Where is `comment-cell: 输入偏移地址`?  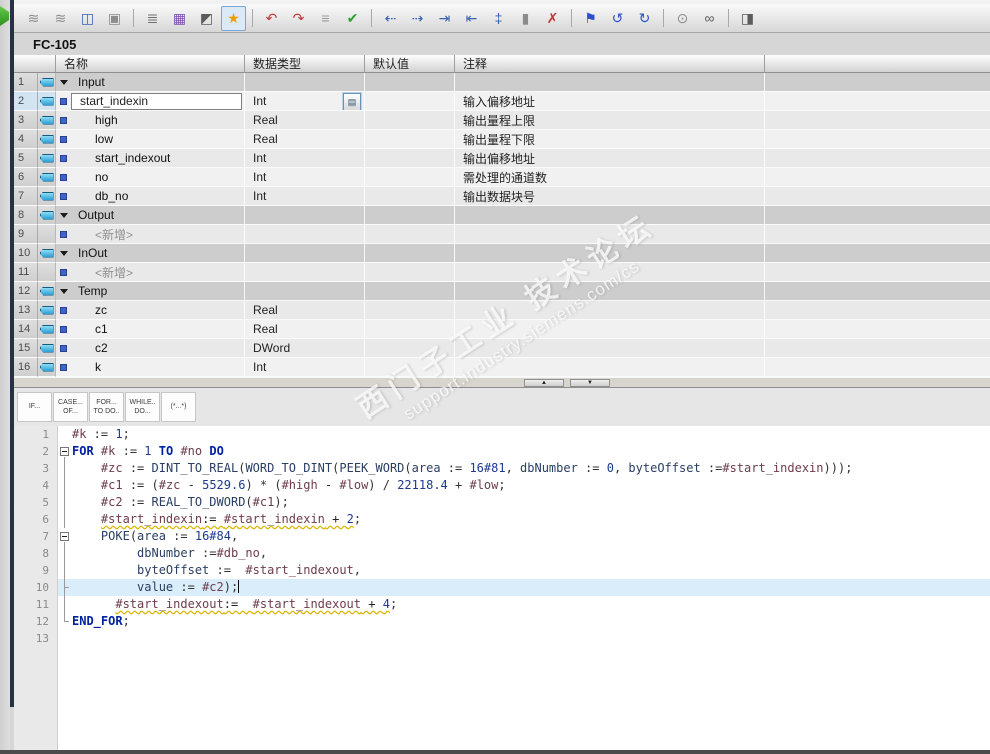 comment-cell: 输入偏移地址 is located at coordinates (610, 101).